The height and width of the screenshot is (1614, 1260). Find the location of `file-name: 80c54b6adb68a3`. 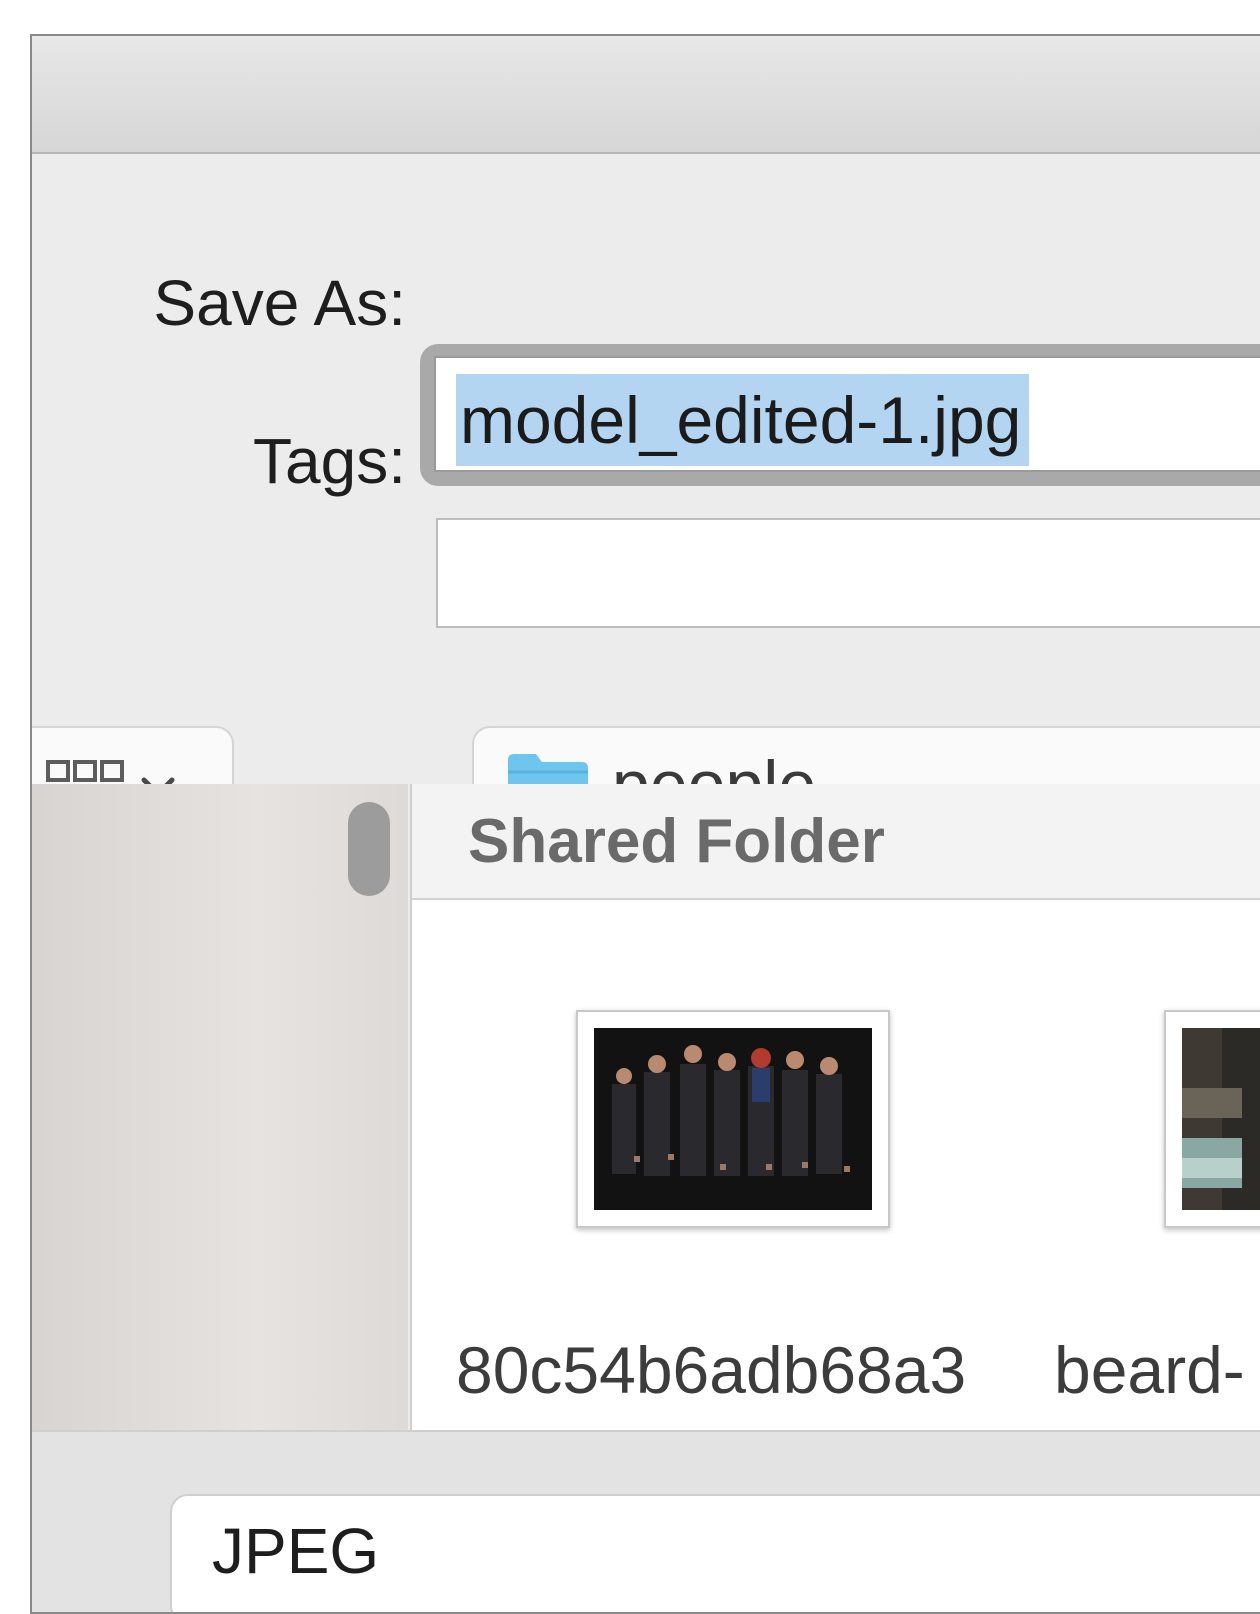

file-name: 80c54b6adb68a3 is located at coordinates (711, 1370).